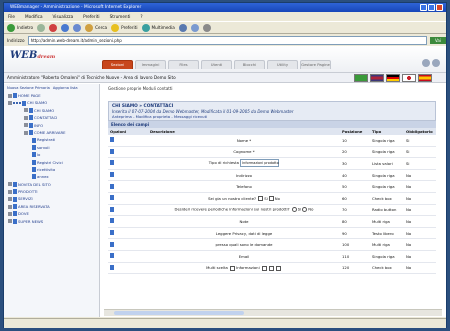 The width and height of the screenshot is (450, 331). Describe the element at coordinates (51, 95) in the screenshot. I see `tree-item: HOME PAGE` at that location.